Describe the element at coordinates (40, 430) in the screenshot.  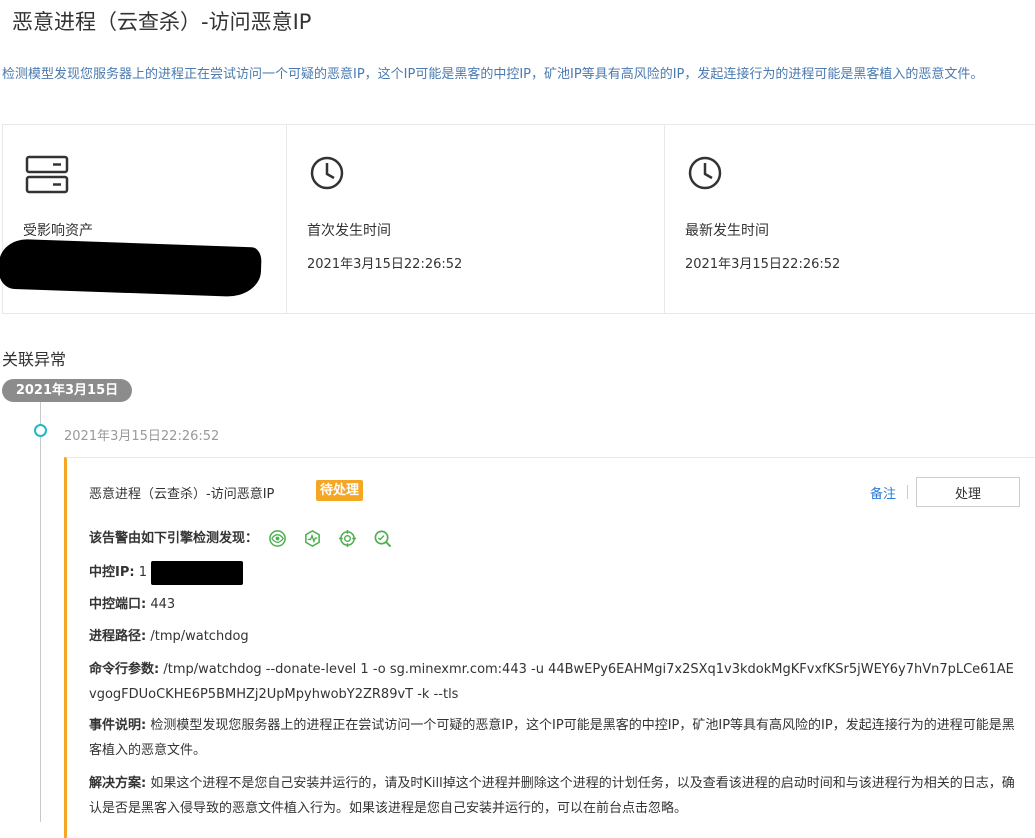
I see `timeline-dot` at that location.